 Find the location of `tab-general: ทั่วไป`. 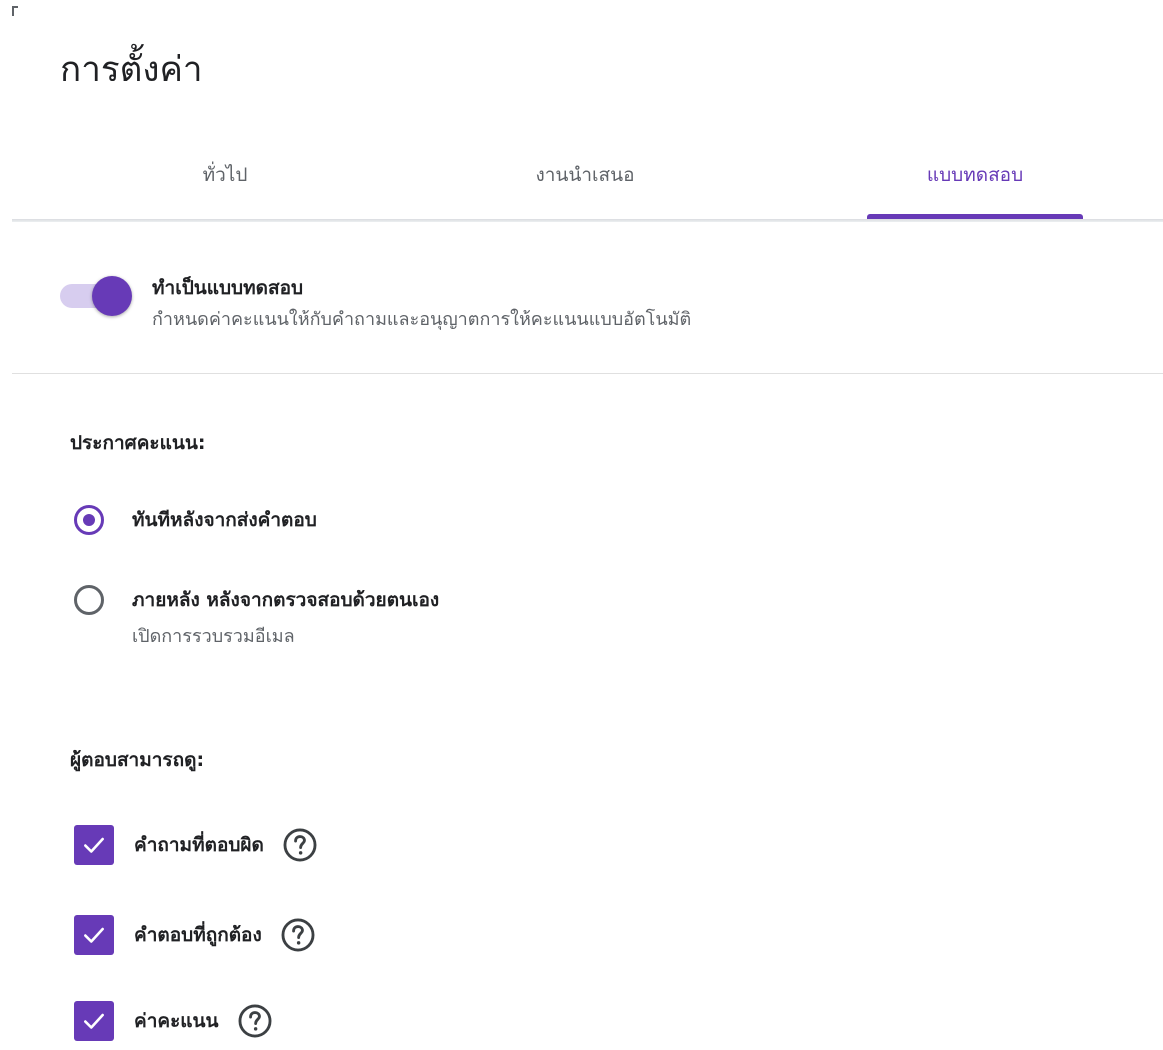

tab-general: ทั่วไป is located at coordinates (225, 181).